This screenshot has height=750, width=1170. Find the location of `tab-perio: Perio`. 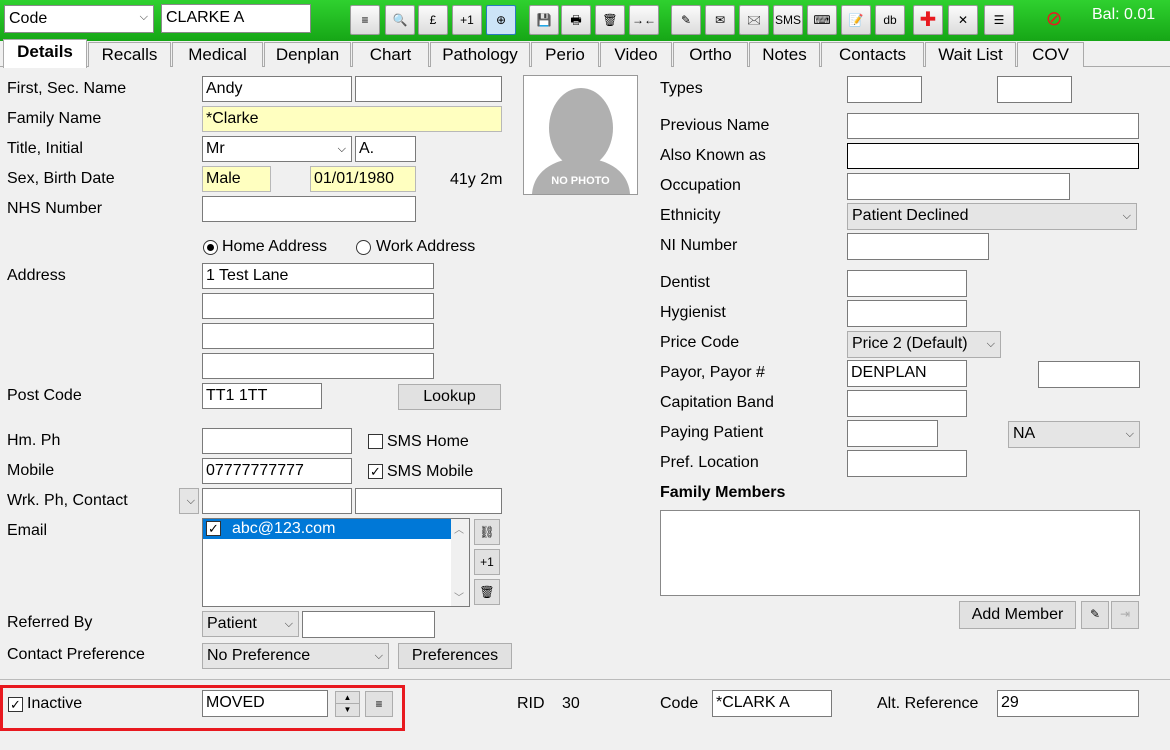

tab-perio: Perio is located at coordinates (565, 54).